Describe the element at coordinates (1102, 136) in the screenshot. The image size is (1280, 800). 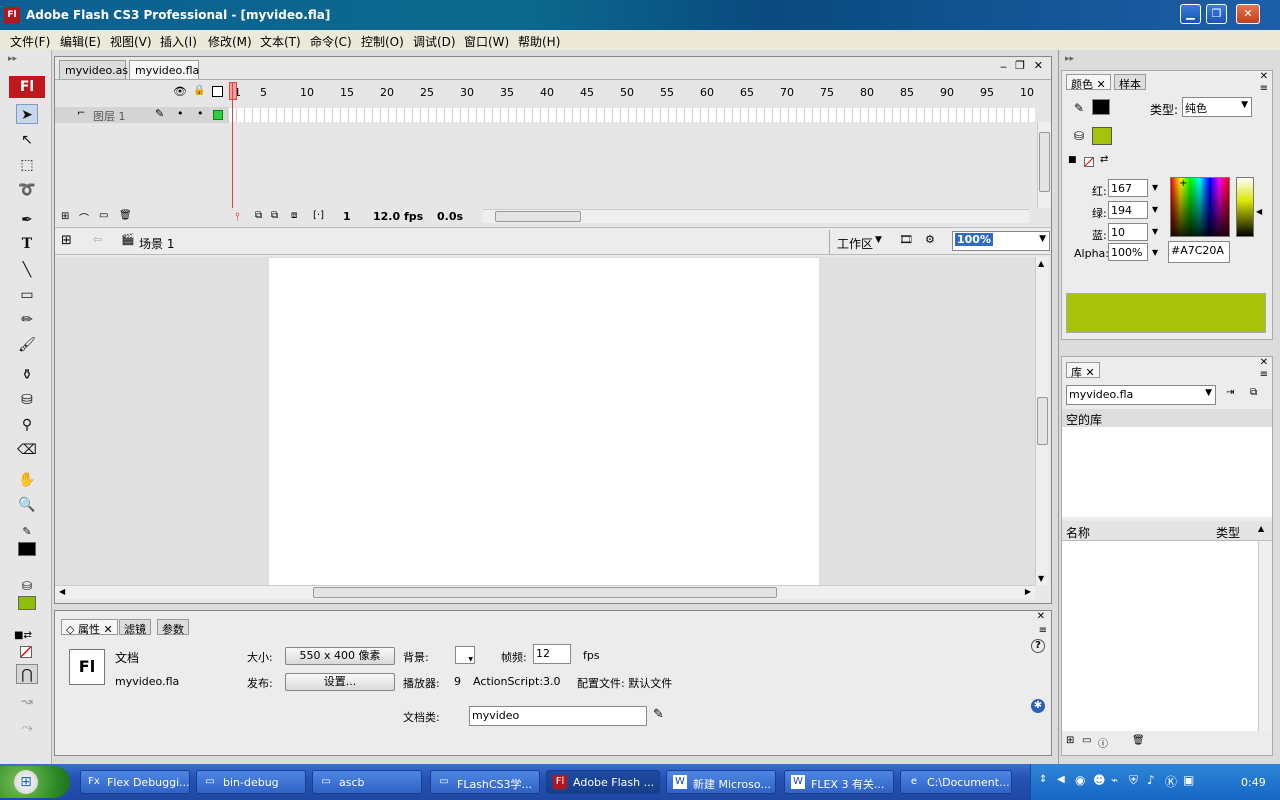
I see `fill-swatch` at that location.